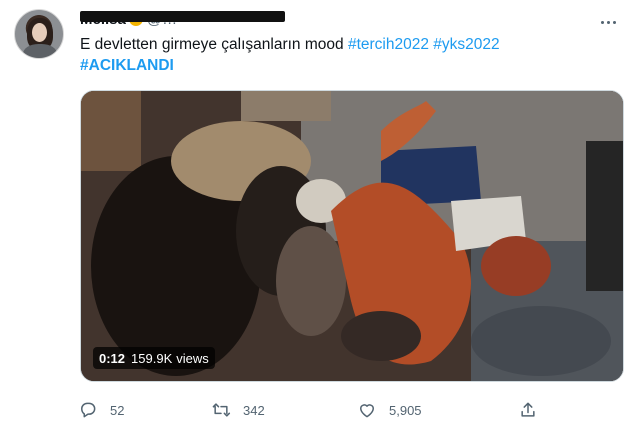 The height and width of the screenshot is (428, 640). Describe the element at coordinates (117, 410) in the screenshot. I see `reply-count: 52` at that location.